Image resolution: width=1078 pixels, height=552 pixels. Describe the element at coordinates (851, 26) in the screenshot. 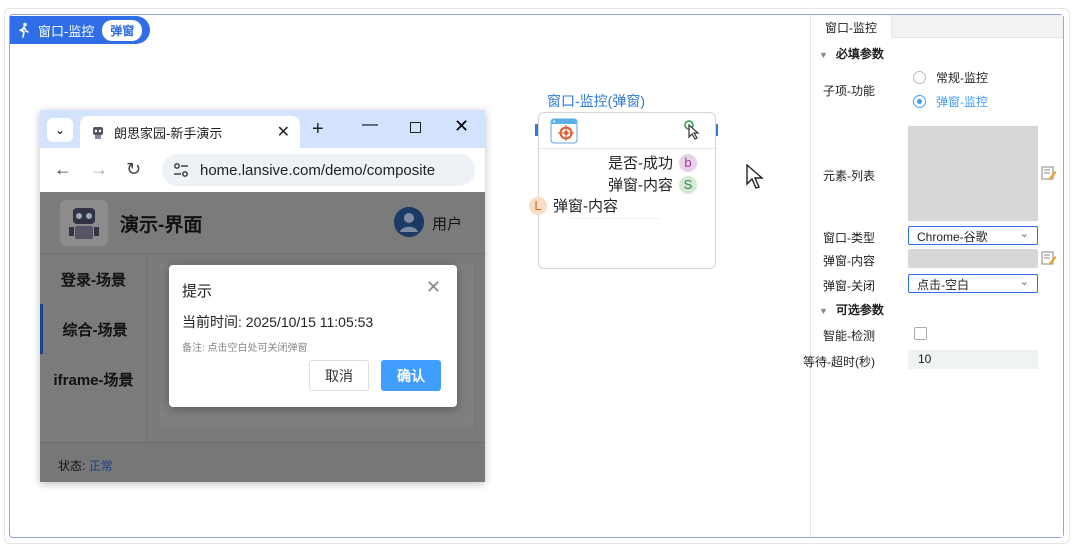

I see `tab-window-monitor: 窗口-监控` at that location.